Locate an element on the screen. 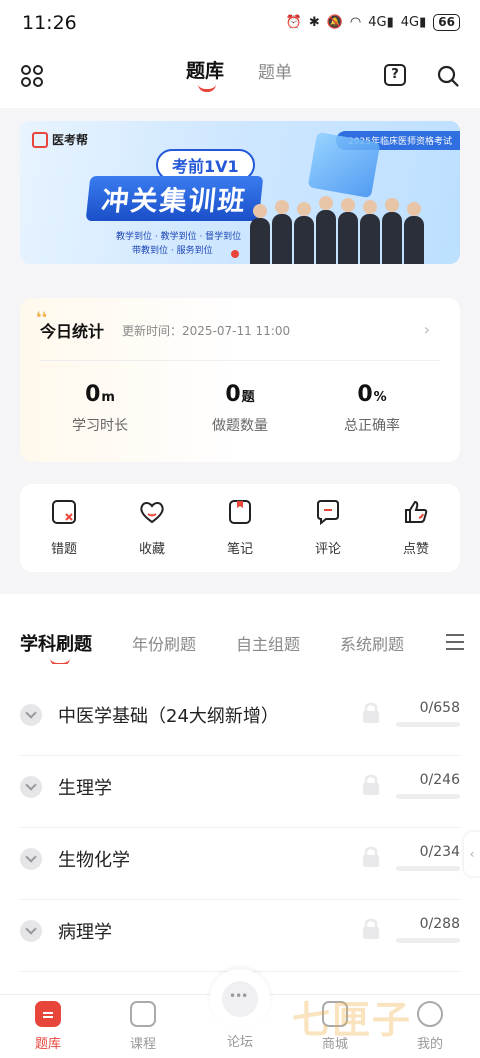 Image resolution: width=480 pixels, height=1058 pixels. status-icons: ⏰ ✱ 🔕 ◠ 4G▮ 4G▮ 66 is located at coordinates (373, 22).